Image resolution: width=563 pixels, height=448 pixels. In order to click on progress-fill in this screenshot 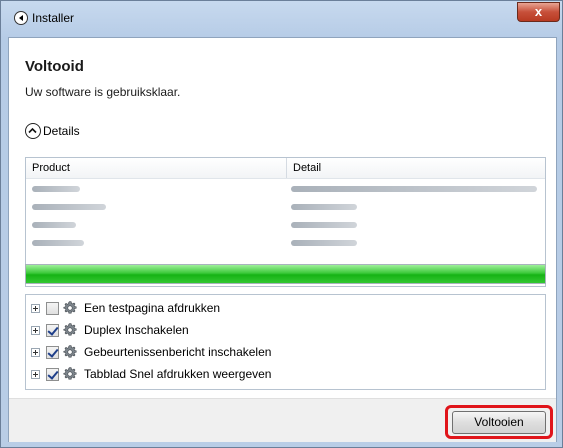, I will do `click(285, 274)`.